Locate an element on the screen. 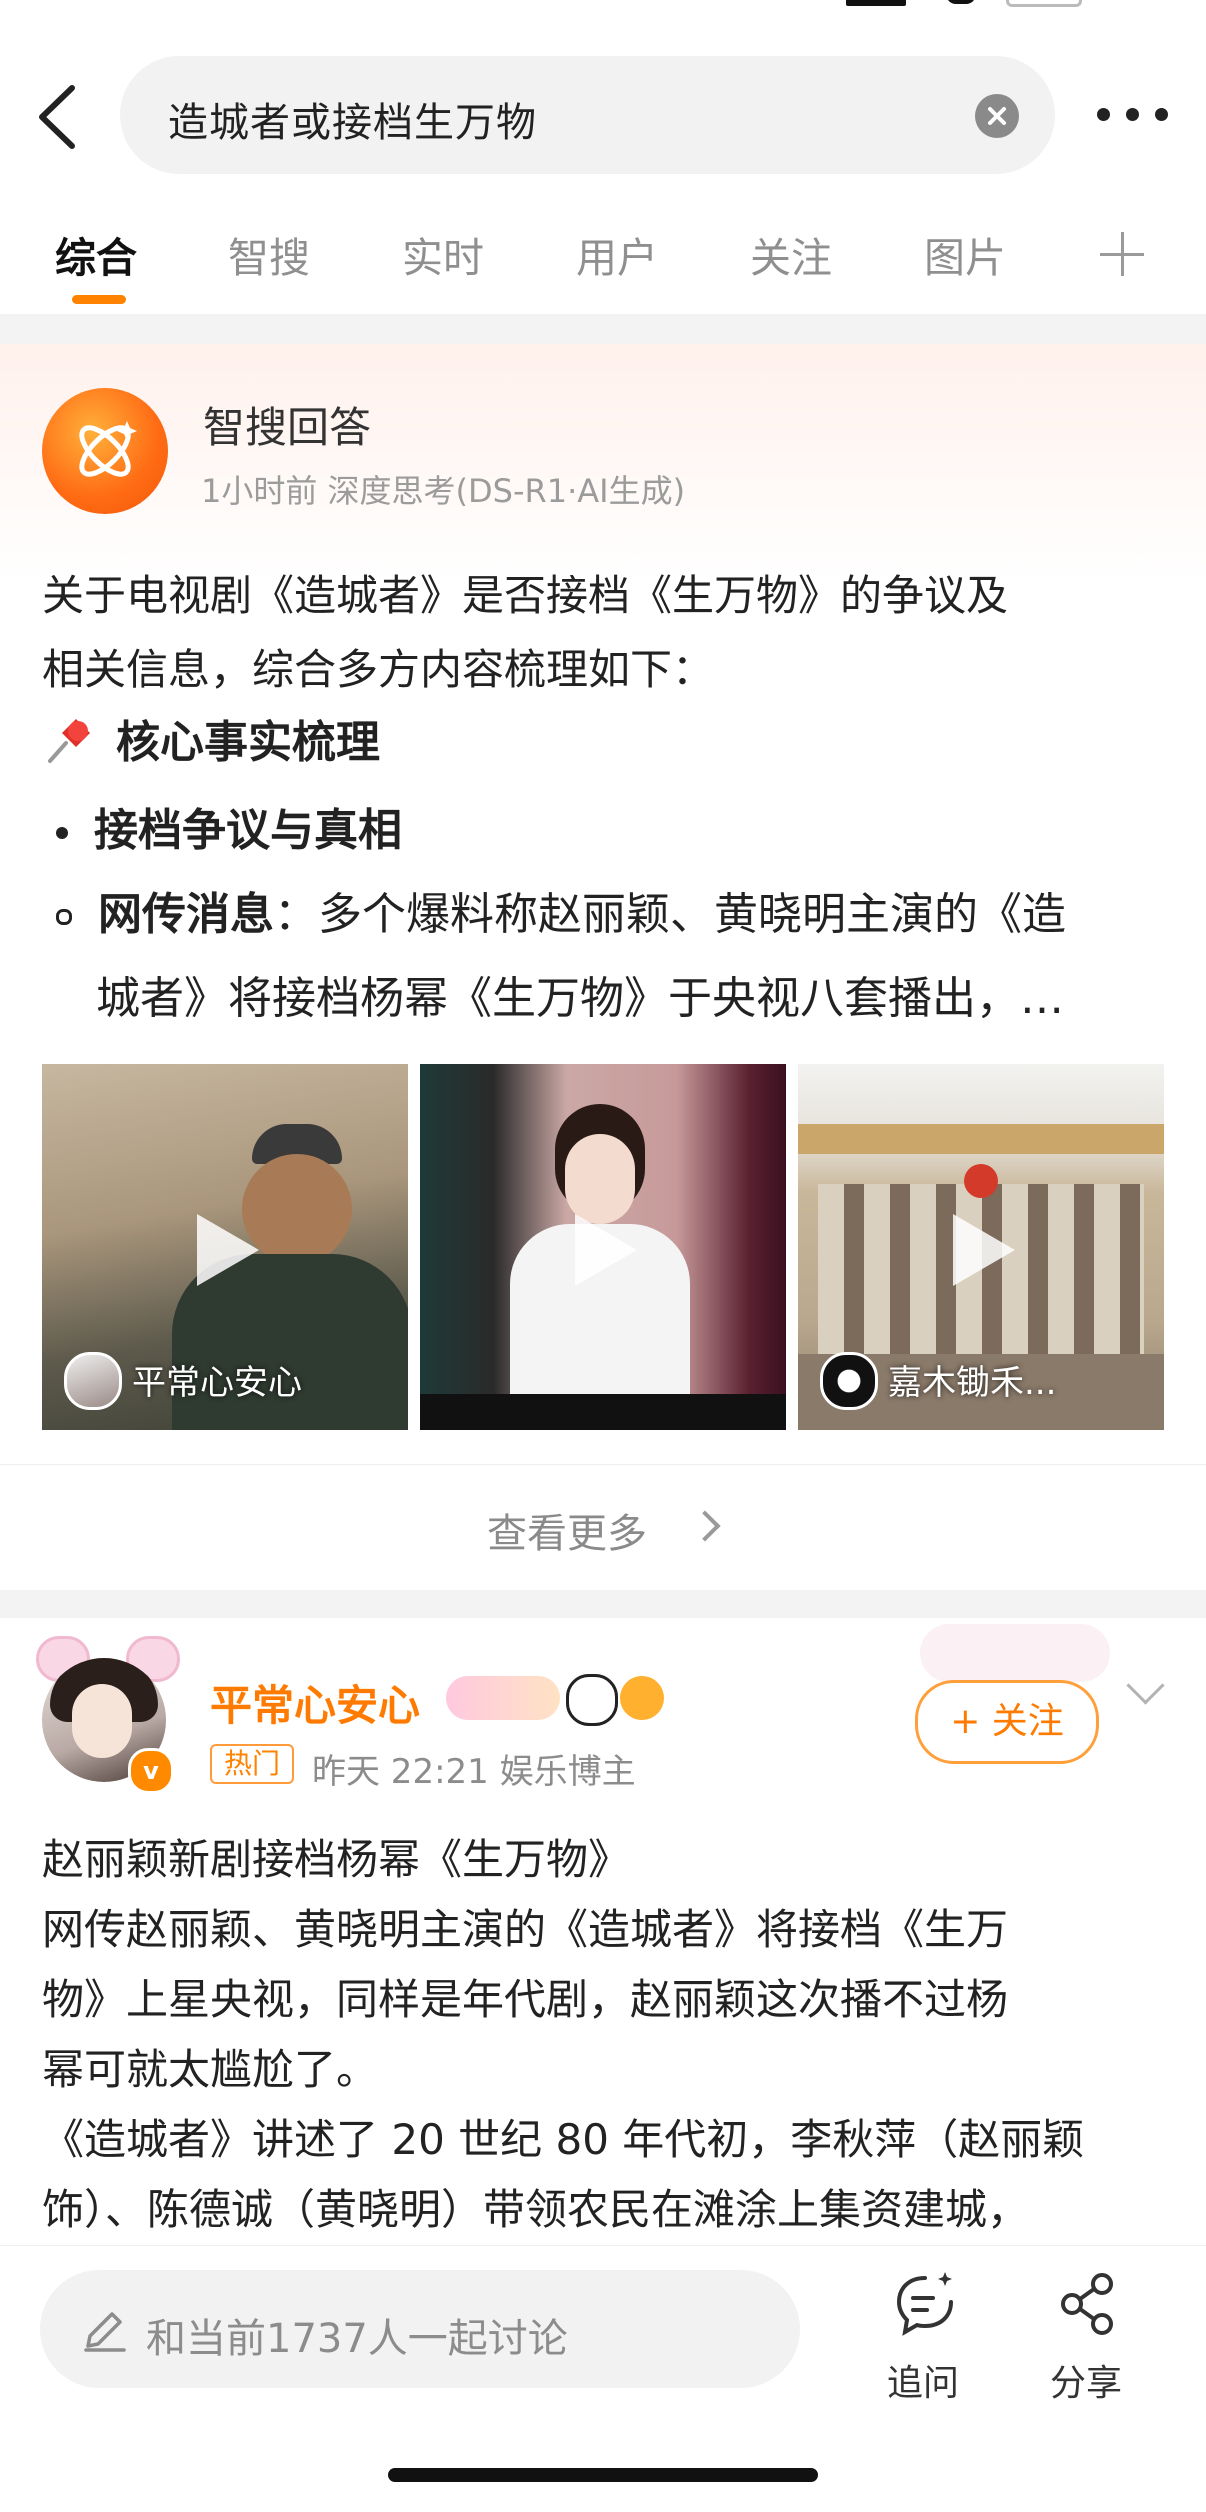  tab-smart-search: 智搜 is located at coordinates (269, 254).